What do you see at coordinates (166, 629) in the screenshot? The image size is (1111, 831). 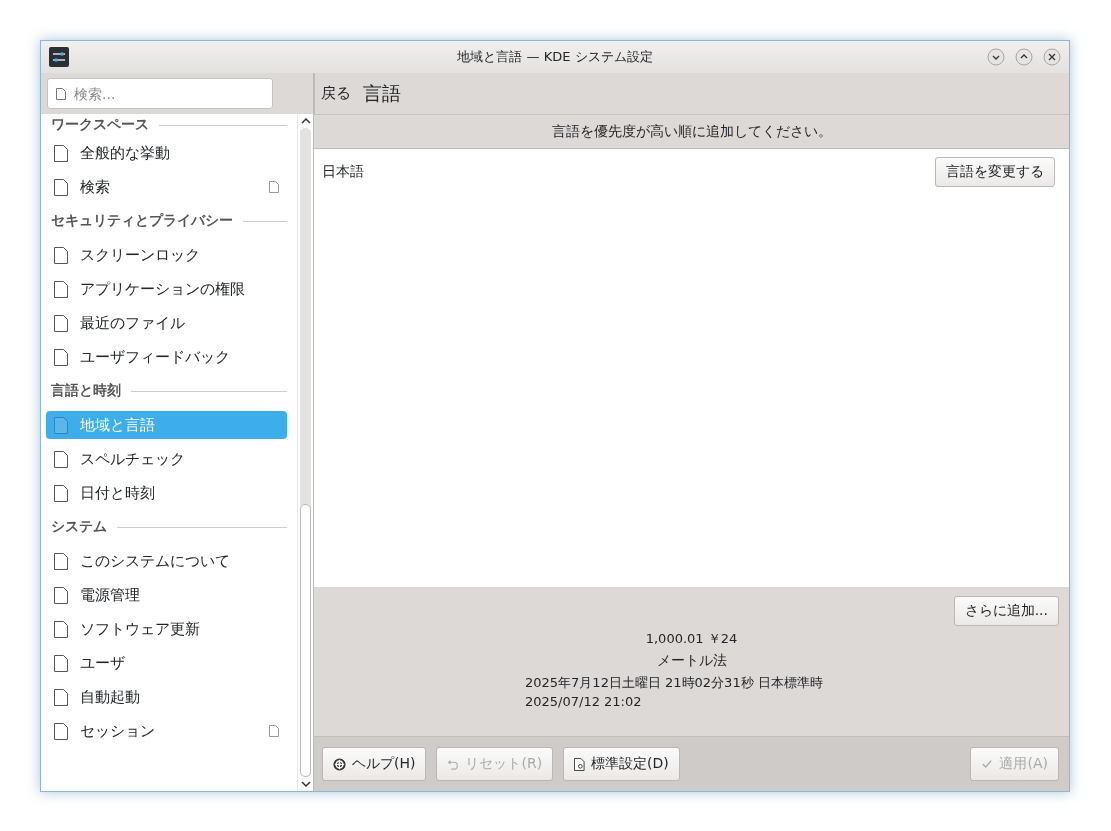 I see `sidebar-item: ソフトウェア更新` at bounding box center [166, 629].